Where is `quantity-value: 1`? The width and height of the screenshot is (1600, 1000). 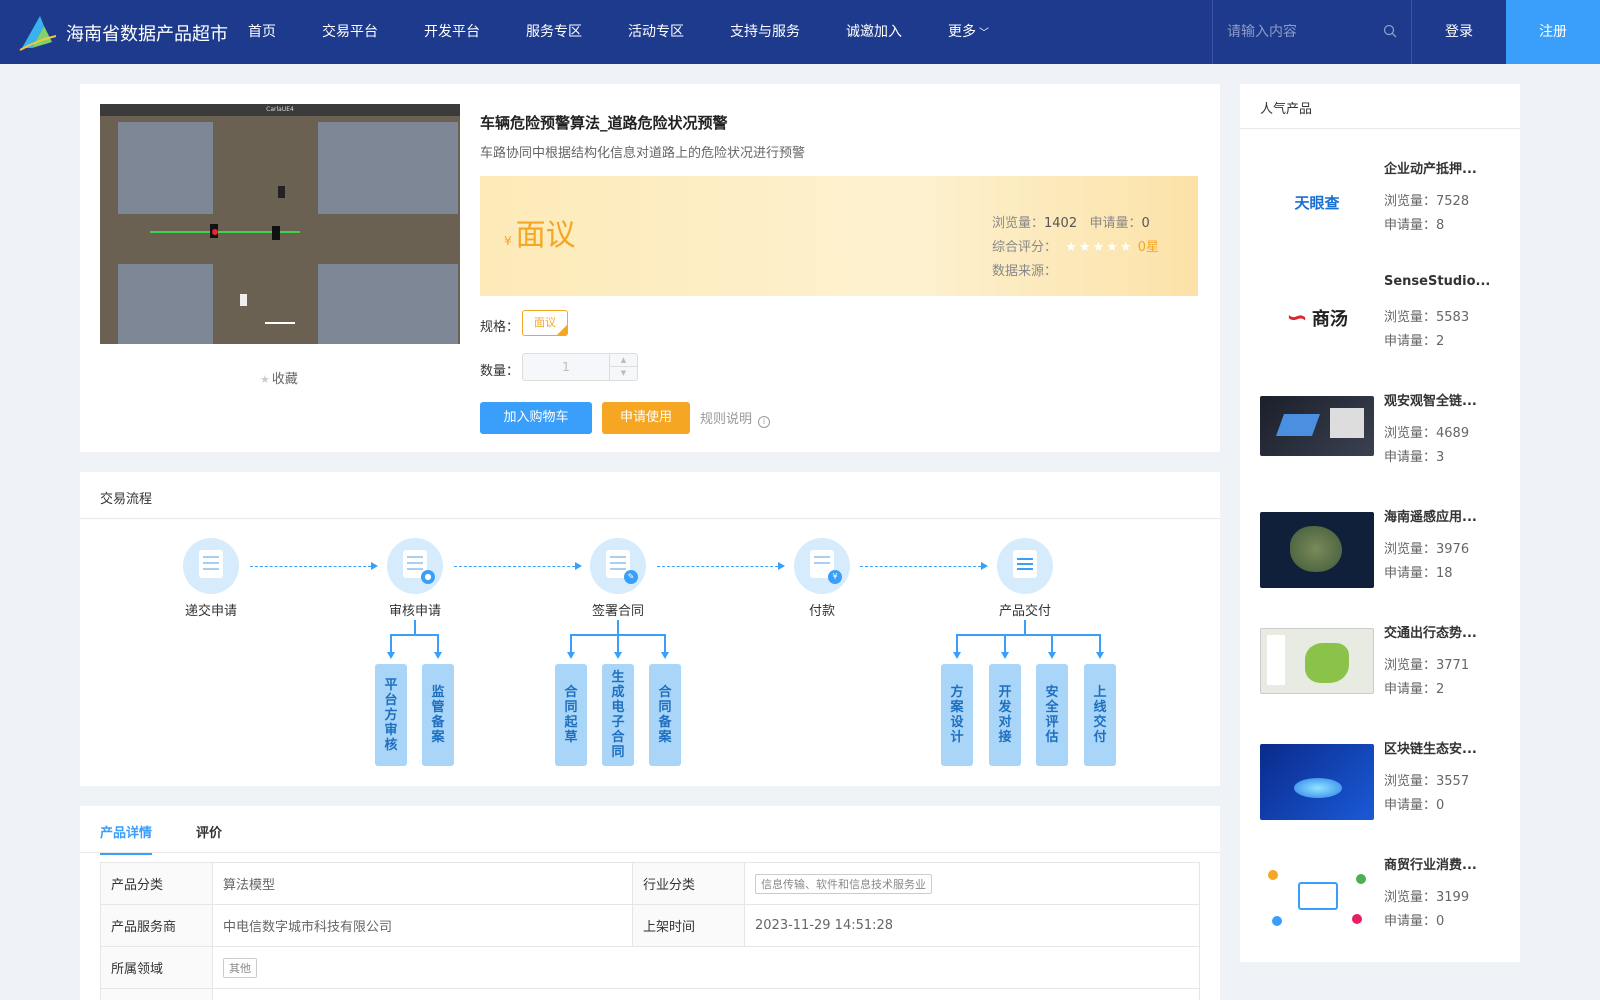
quantity-value: 1 is located at coordinates (566, 367).